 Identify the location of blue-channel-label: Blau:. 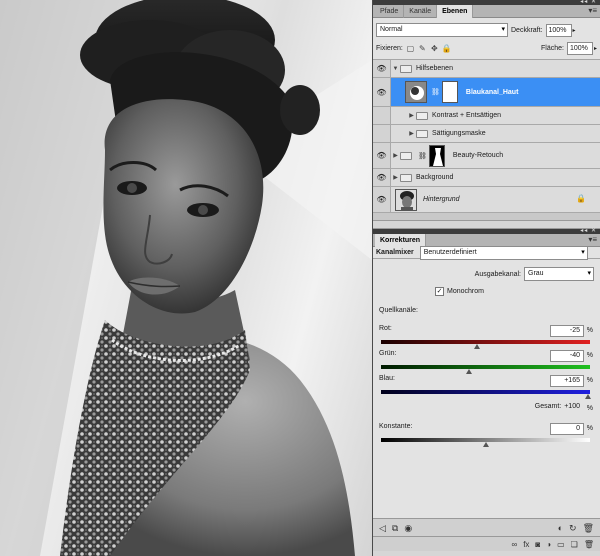
(387, 378).